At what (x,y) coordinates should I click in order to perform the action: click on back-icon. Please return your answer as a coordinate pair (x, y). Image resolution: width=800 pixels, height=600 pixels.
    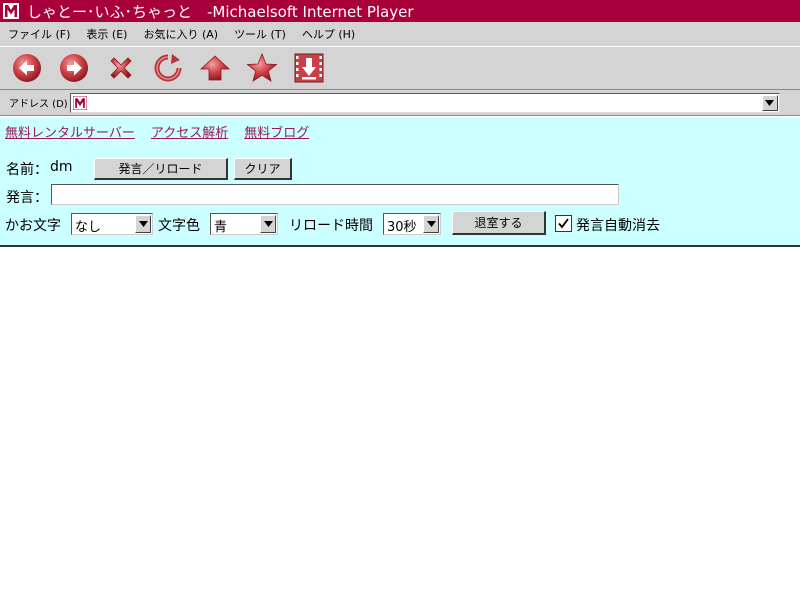
    Looking at the image, I should click on (27, 68).